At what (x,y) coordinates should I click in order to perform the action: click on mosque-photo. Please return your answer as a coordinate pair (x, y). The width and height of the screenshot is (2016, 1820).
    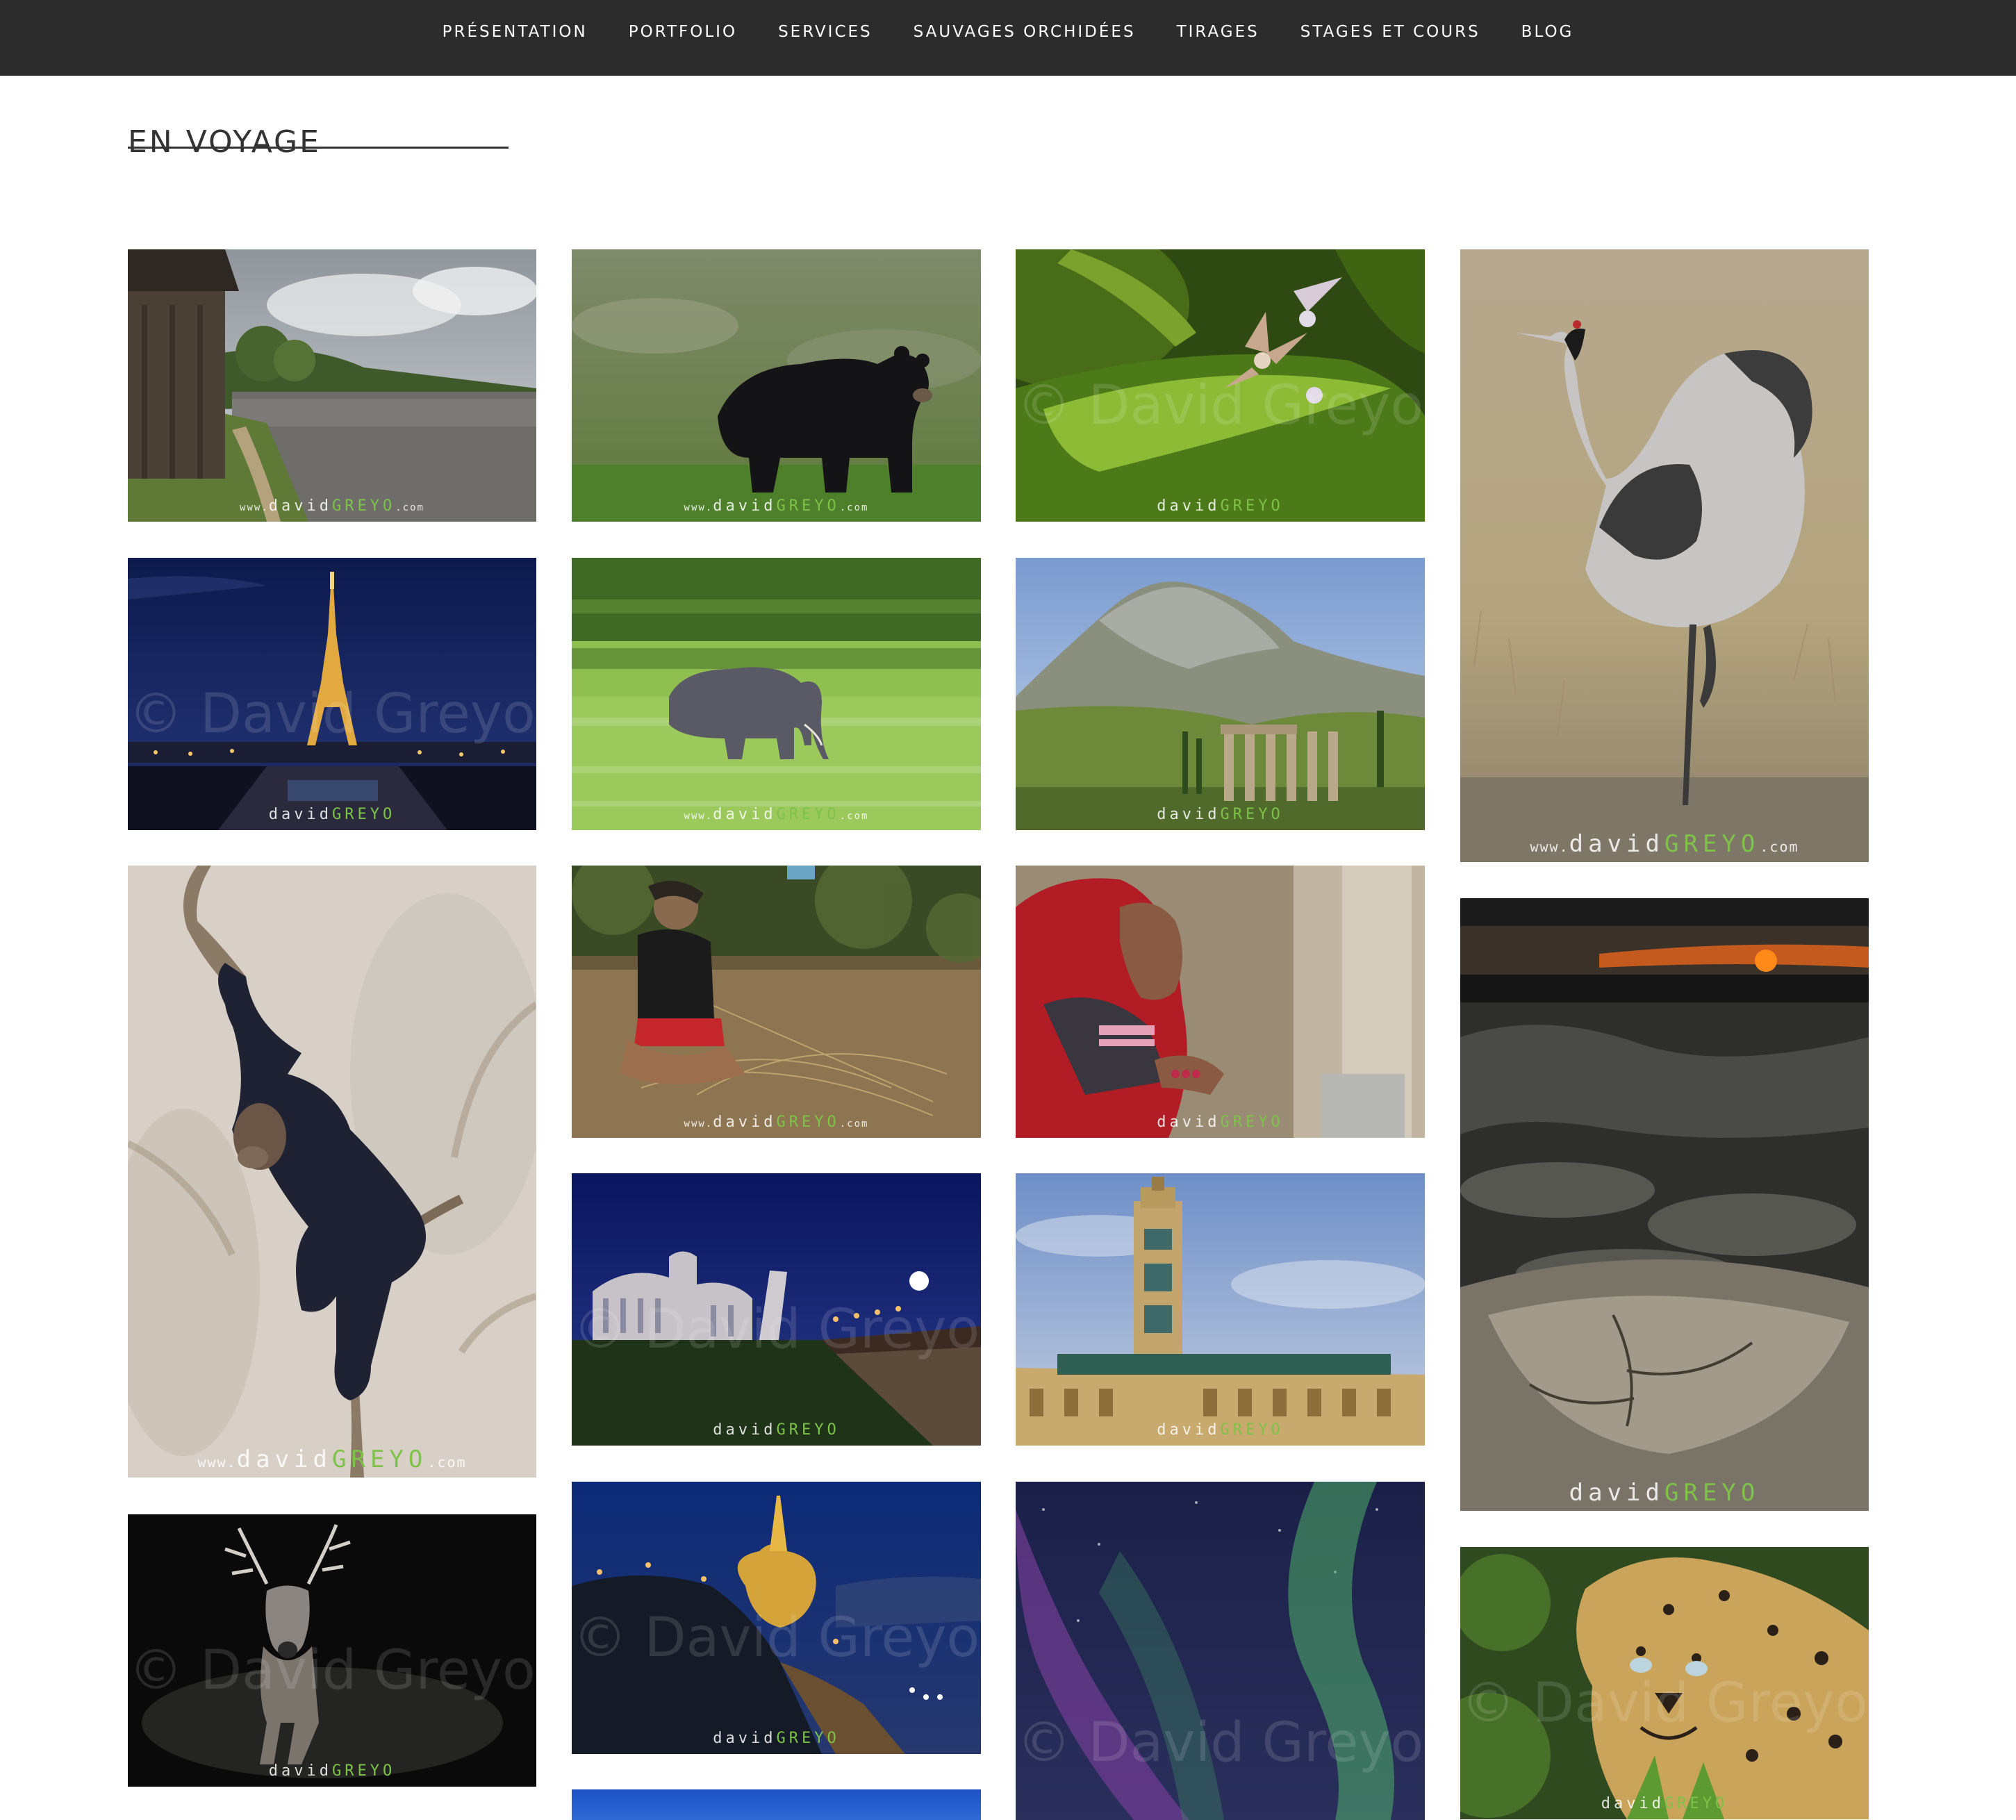
    Looking at the image, I should click on (1220, 1310).